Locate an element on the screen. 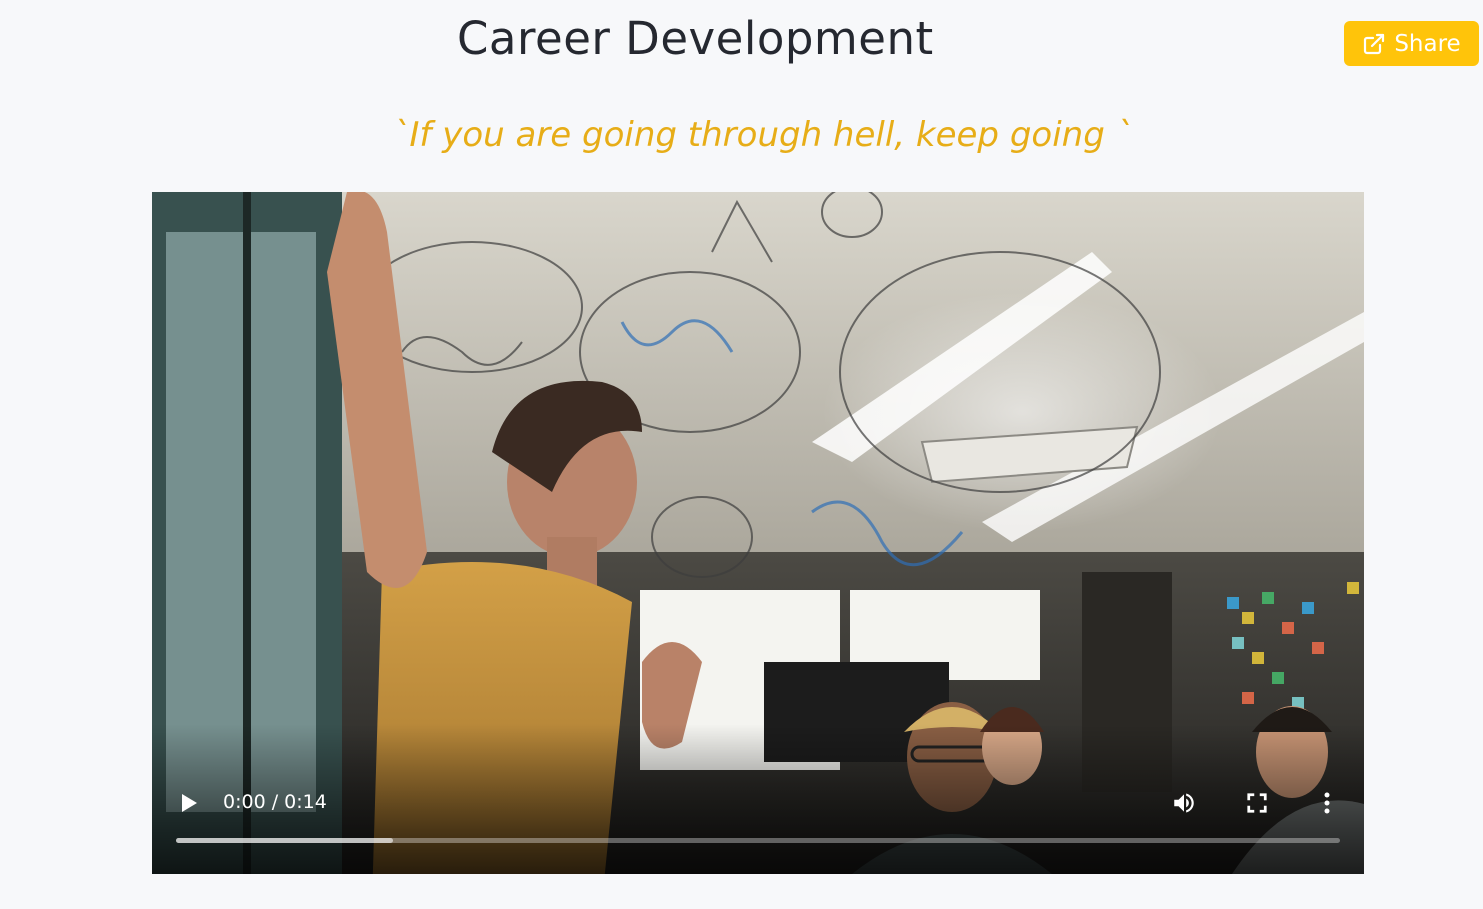 This screenshot has height=909, width=1483. volume-button is located at coordinates (1184, 803).